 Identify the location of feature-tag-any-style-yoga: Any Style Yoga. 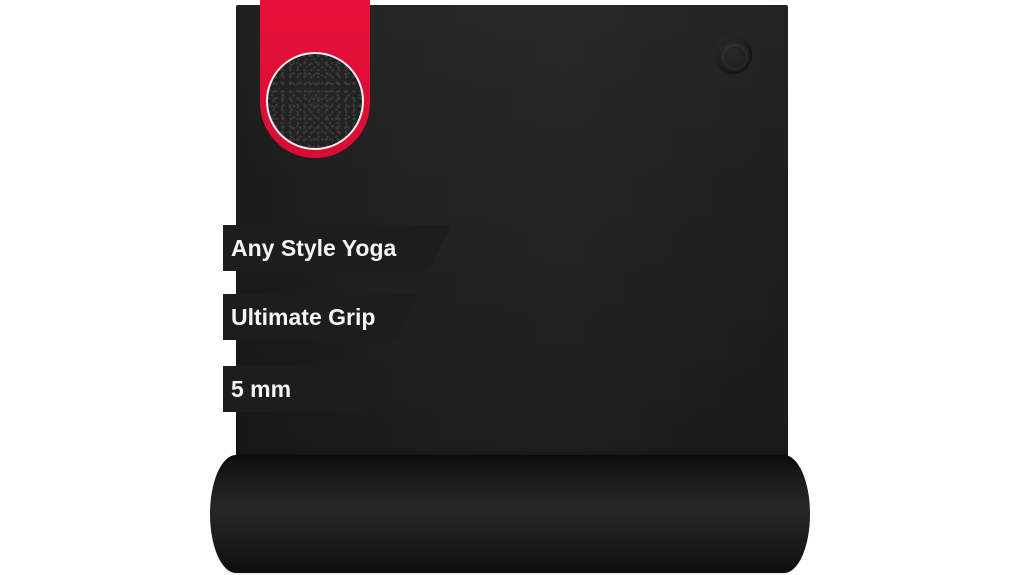
(337, 248).